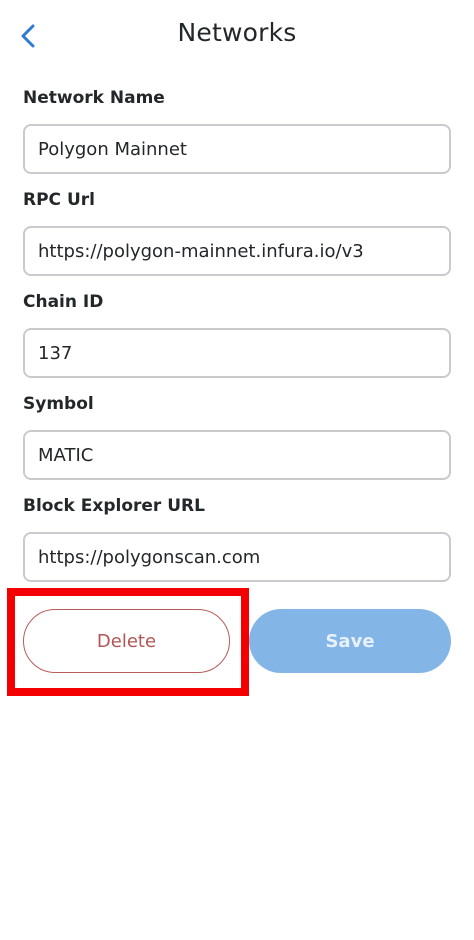  Describe the element at coordinates (126, 641) in the screenshot. I see `delete-button: Delete` at that location.